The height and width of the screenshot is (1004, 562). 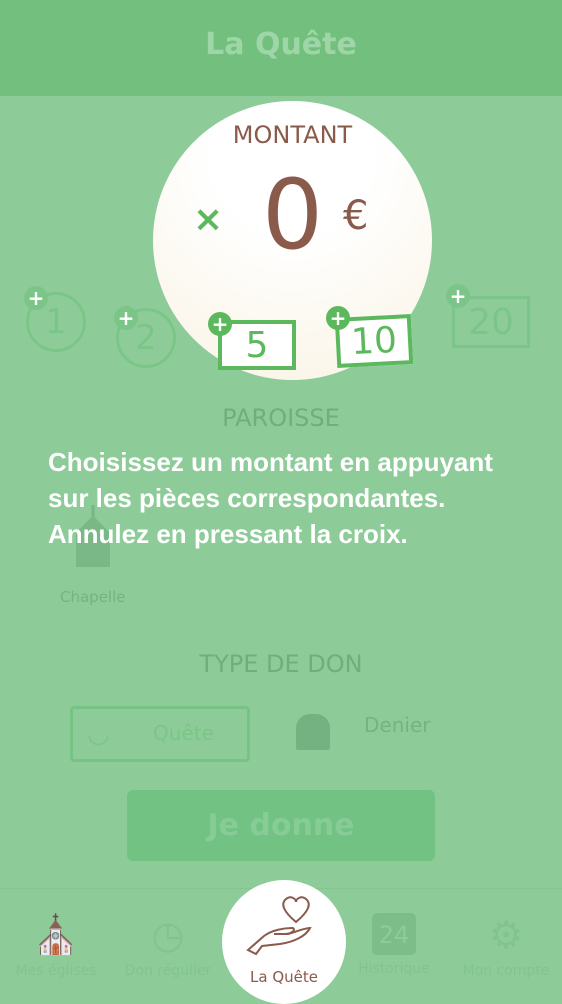 I want to click on tab-historique: 24 Historique, so click(x=394, y=945).